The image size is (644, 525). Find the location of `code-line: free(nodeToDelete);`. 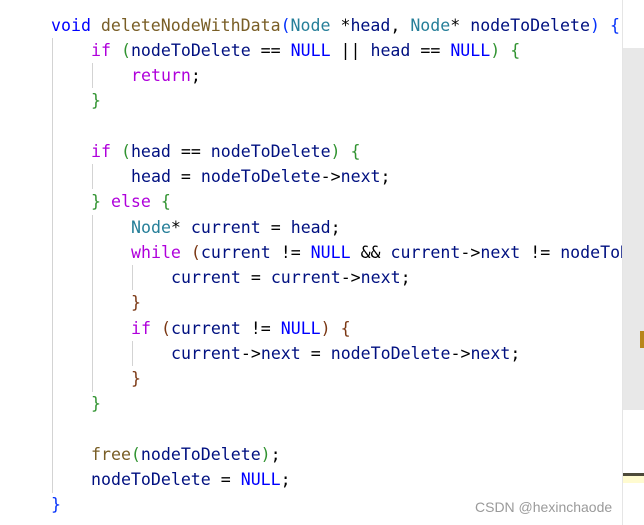

code-line: free(nodeToDelete); is located at coordinates (186, 454).